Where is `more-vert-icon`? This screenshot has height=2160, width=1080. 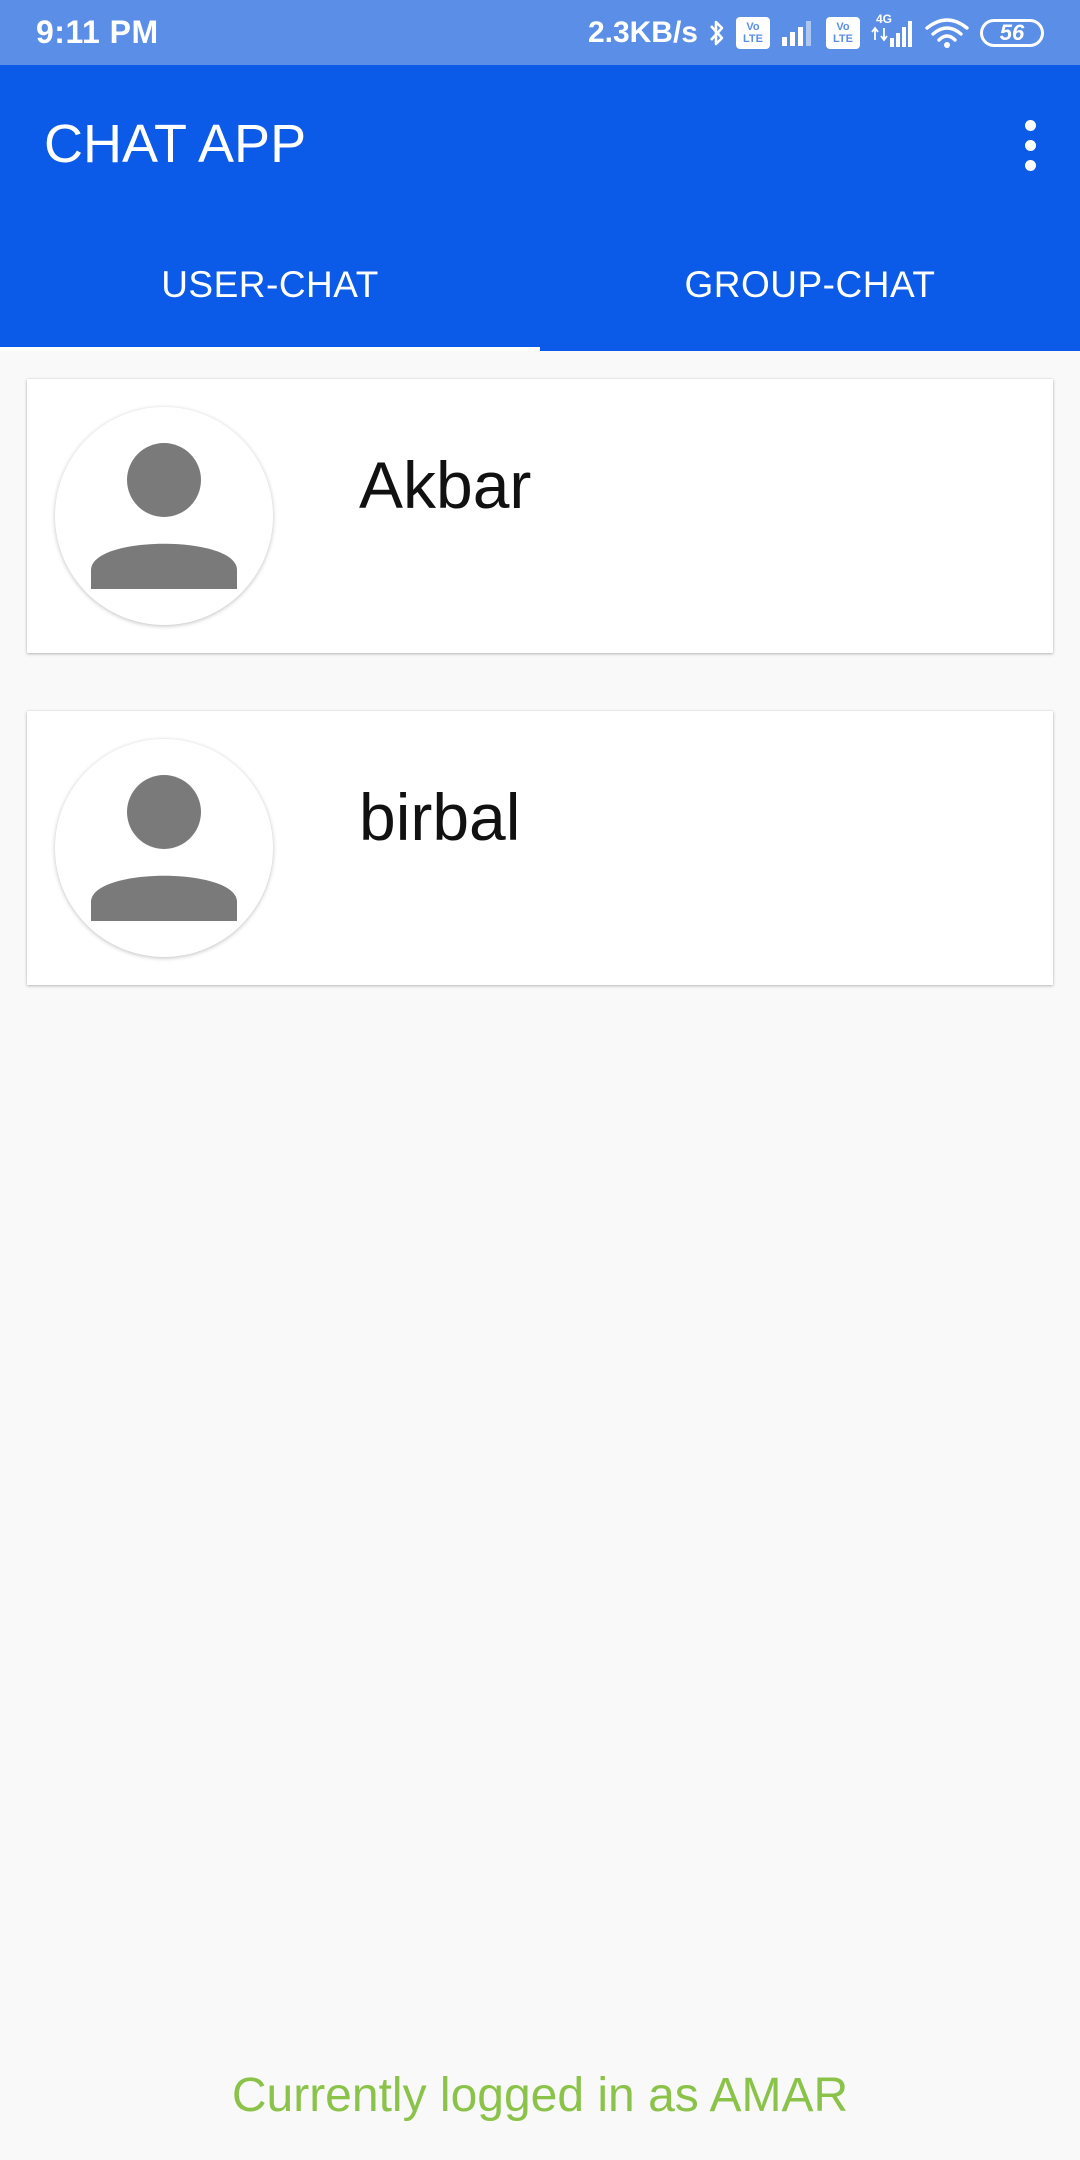
more-vert-icon is located at coordinates (1030, 145).